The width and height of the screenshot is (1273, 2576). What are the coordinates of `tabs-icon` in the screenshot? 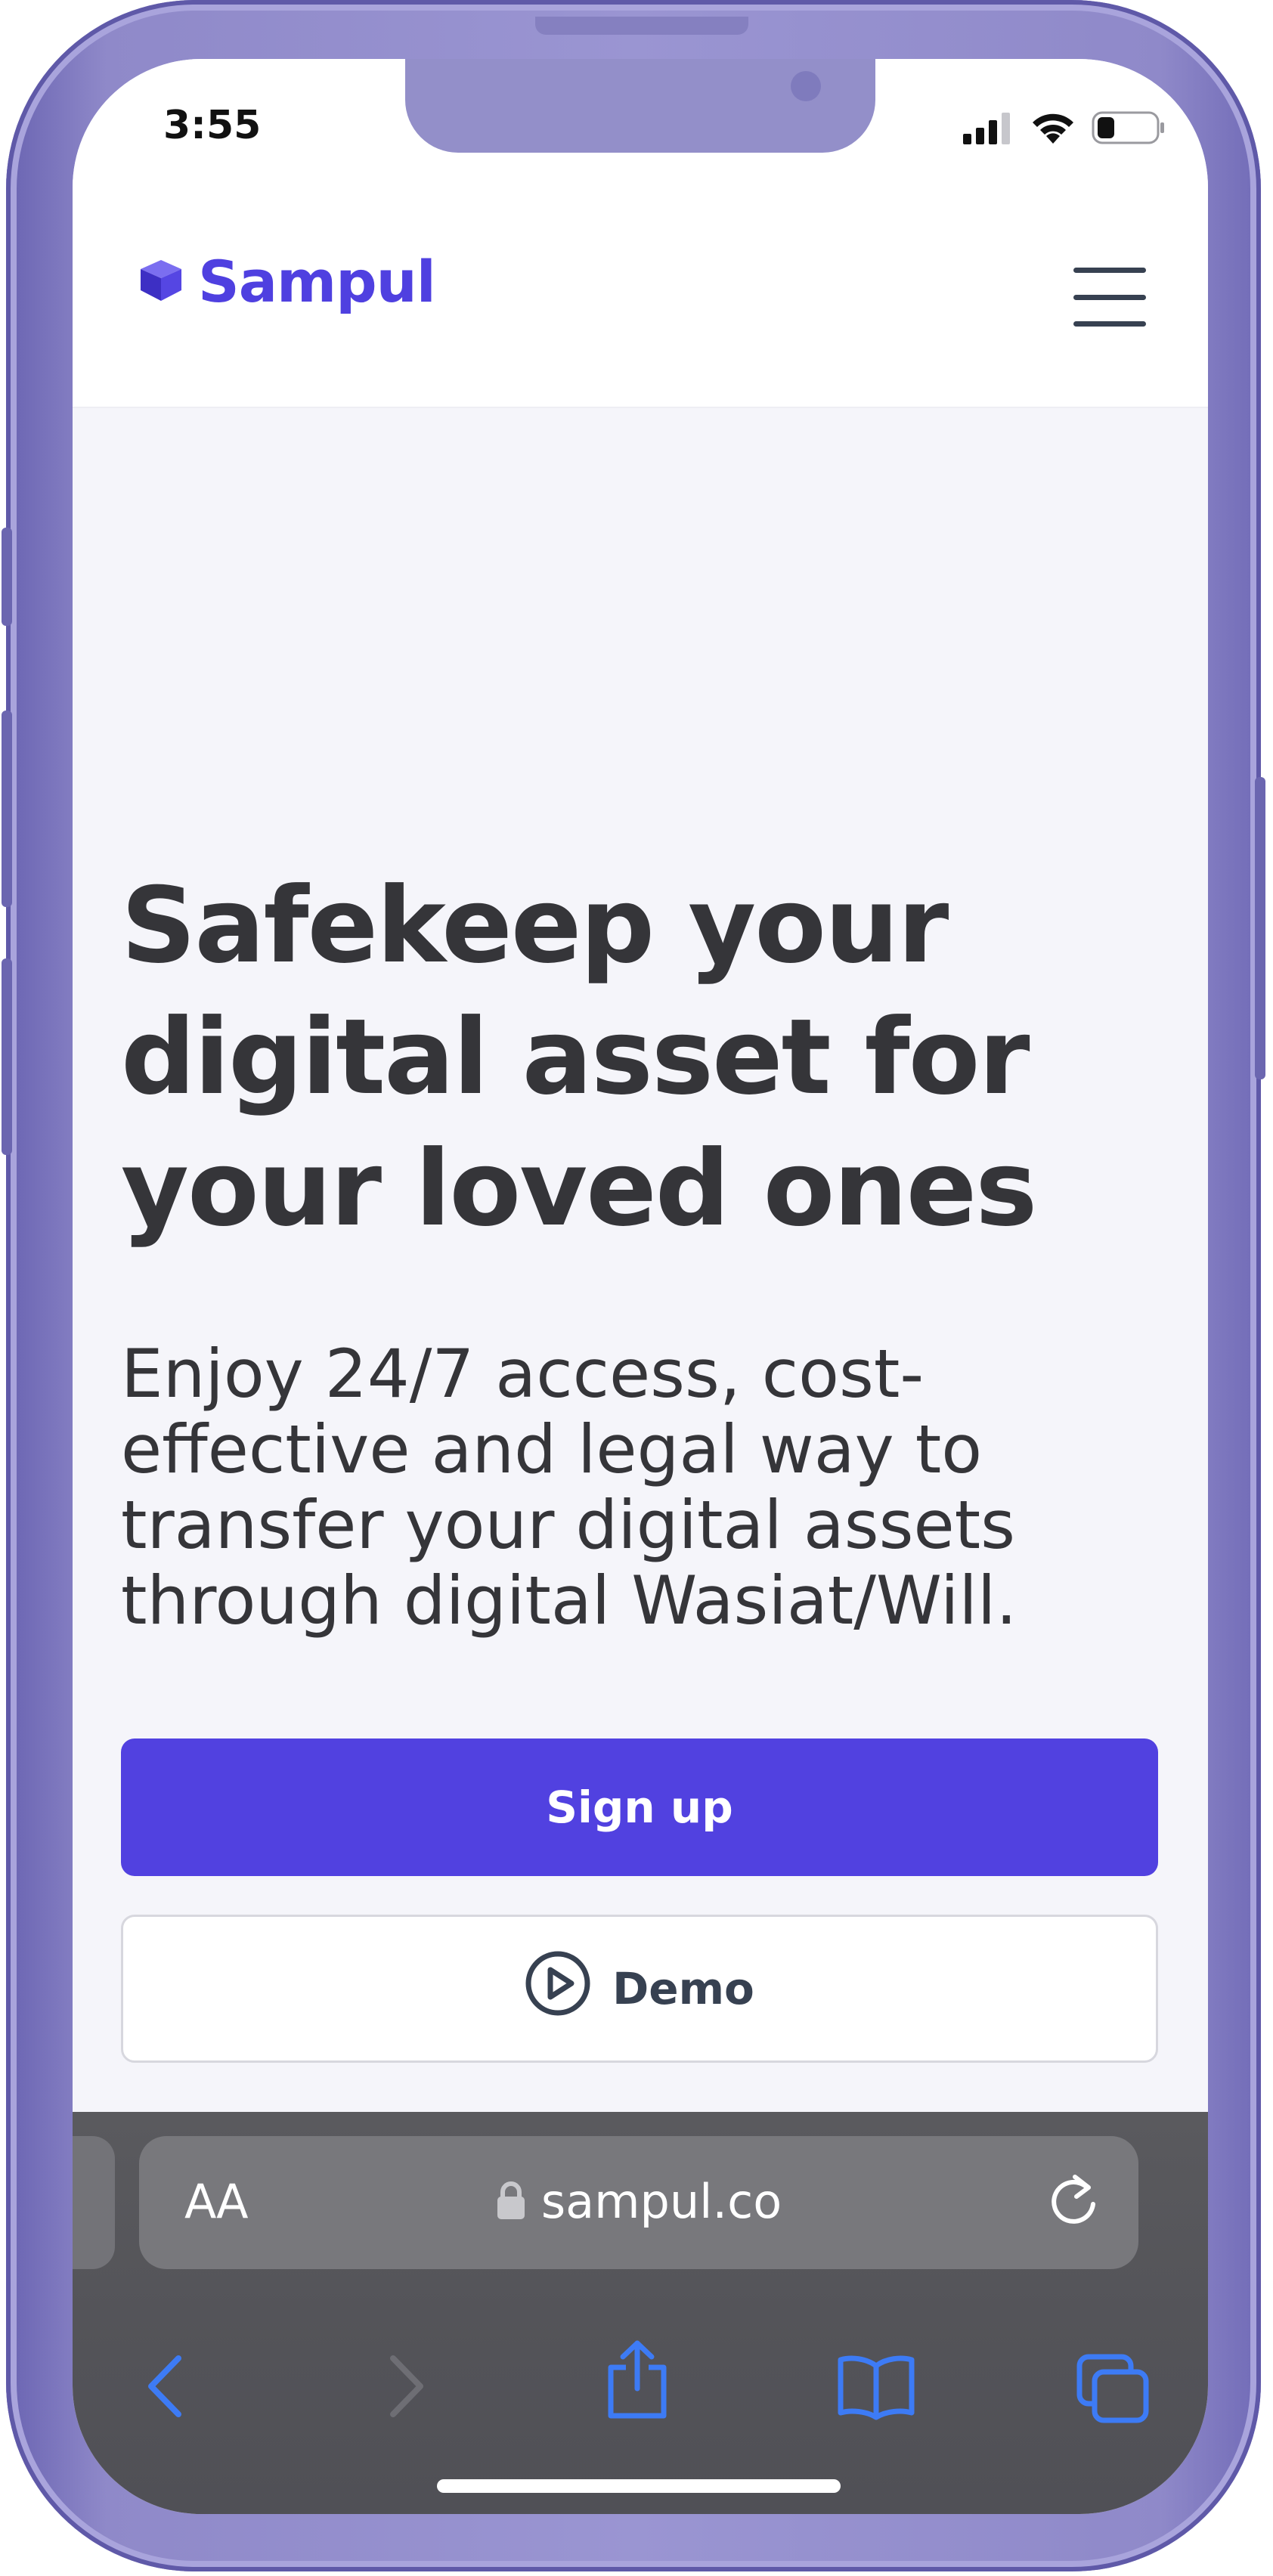 It's located at (1113, 2390).